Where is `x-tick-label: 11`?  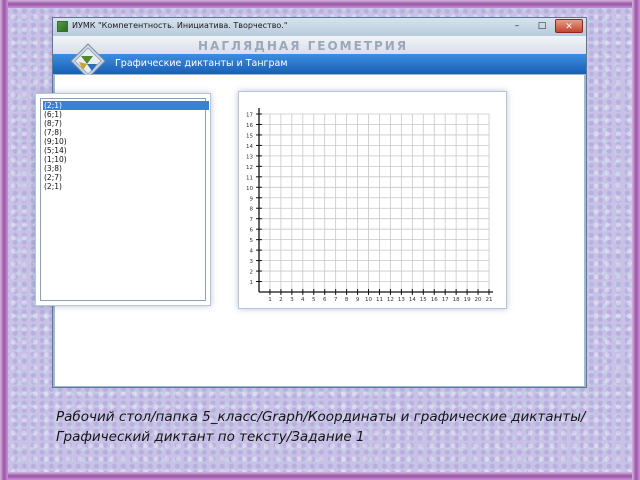
x-tick-label: 11 is located at coordinates (379, 300).